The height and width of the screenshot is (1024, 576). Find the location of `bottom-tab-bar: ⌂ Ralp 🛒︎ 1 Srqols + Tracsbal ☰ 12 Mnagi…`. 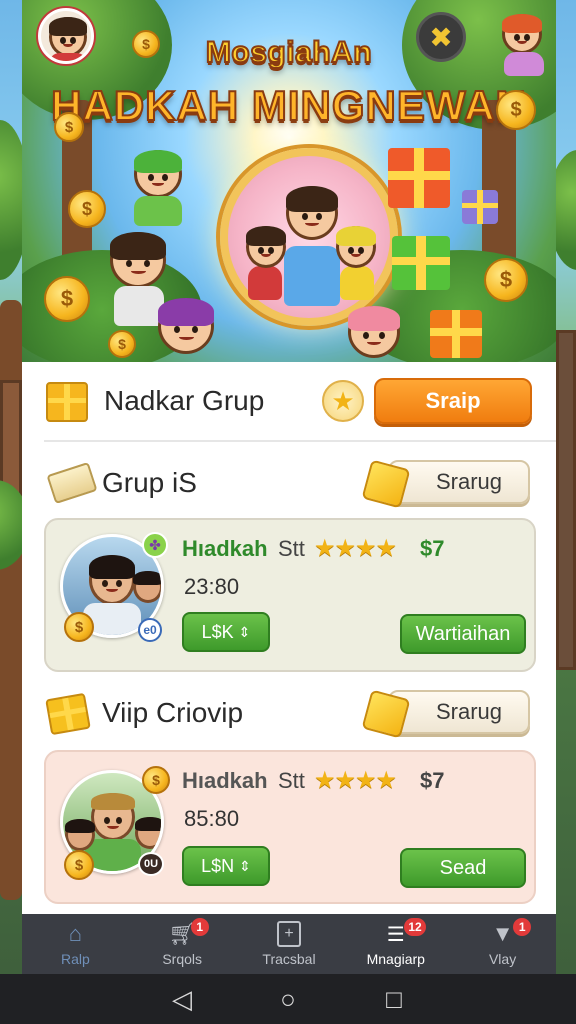

bottom-tab-bar: ⌂ Ralp 🛒︎ 1 Srqols + Tracsbal ☰ 12 Mnagi… is located at coordinates (289, 944).